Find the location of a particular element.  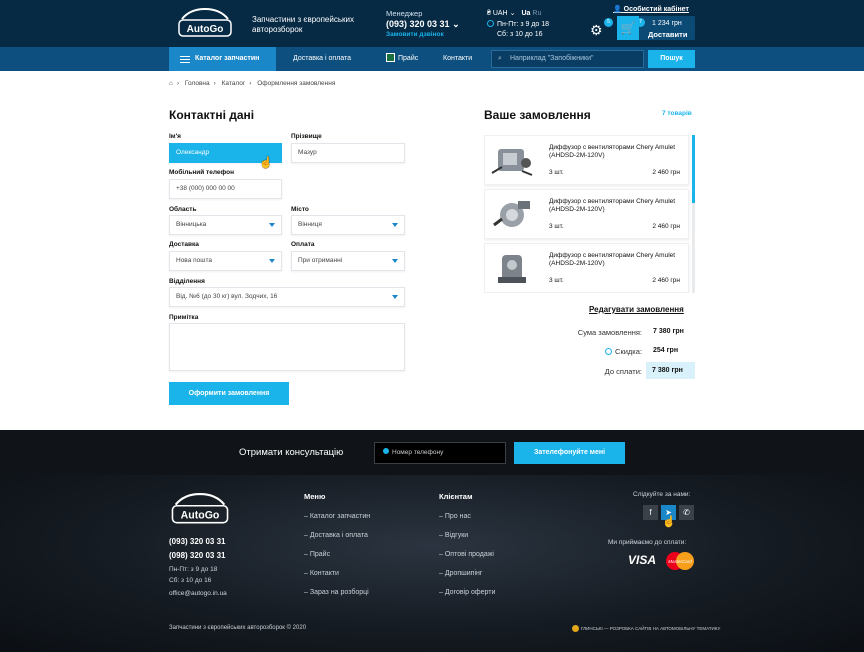

currency-lang-switch: ₴ UAH ⌄ Ua Ru is located at coordinates (514, 13).